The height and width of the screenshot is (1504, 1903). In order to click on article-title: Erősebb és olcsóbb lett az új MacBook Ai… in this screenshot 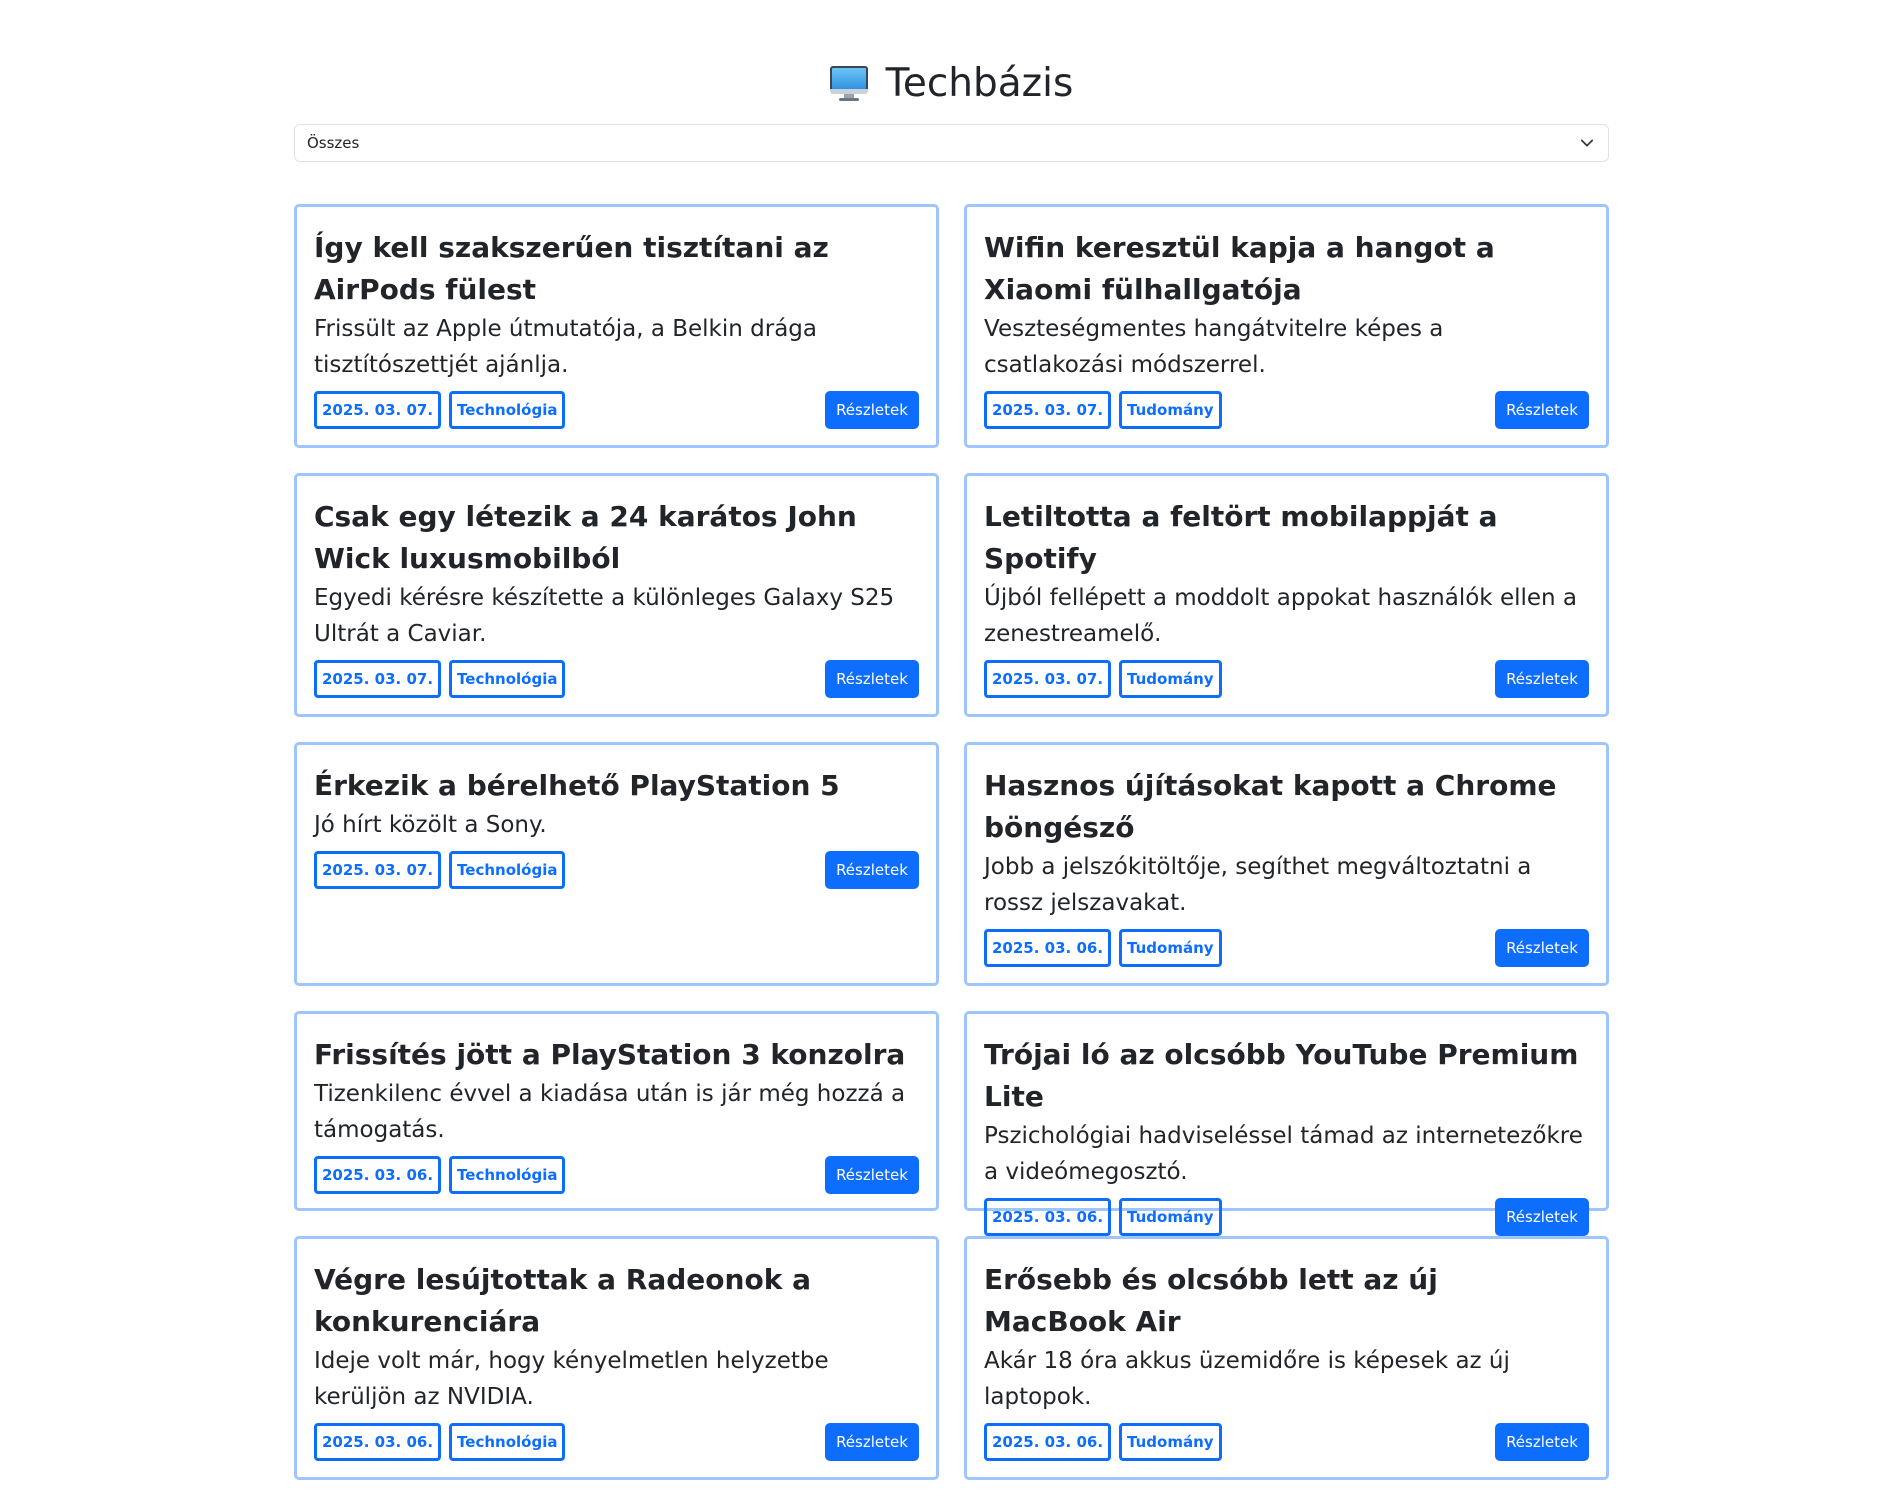, I will do `click(1211, 1300)`.